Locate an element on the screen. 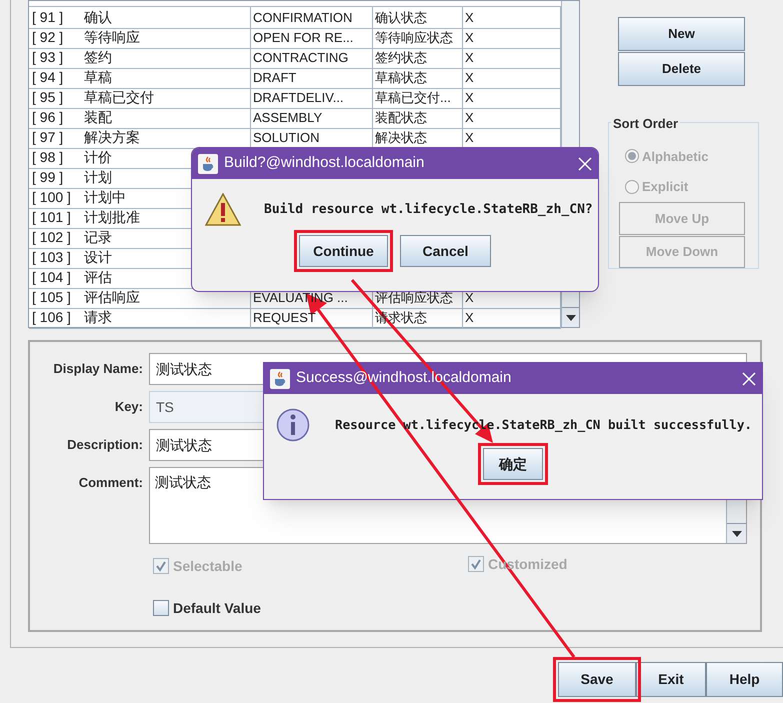 The width and height of the screenshot is (783, 703). table-cell-text: 设计 is located at coordinates (98, 257).